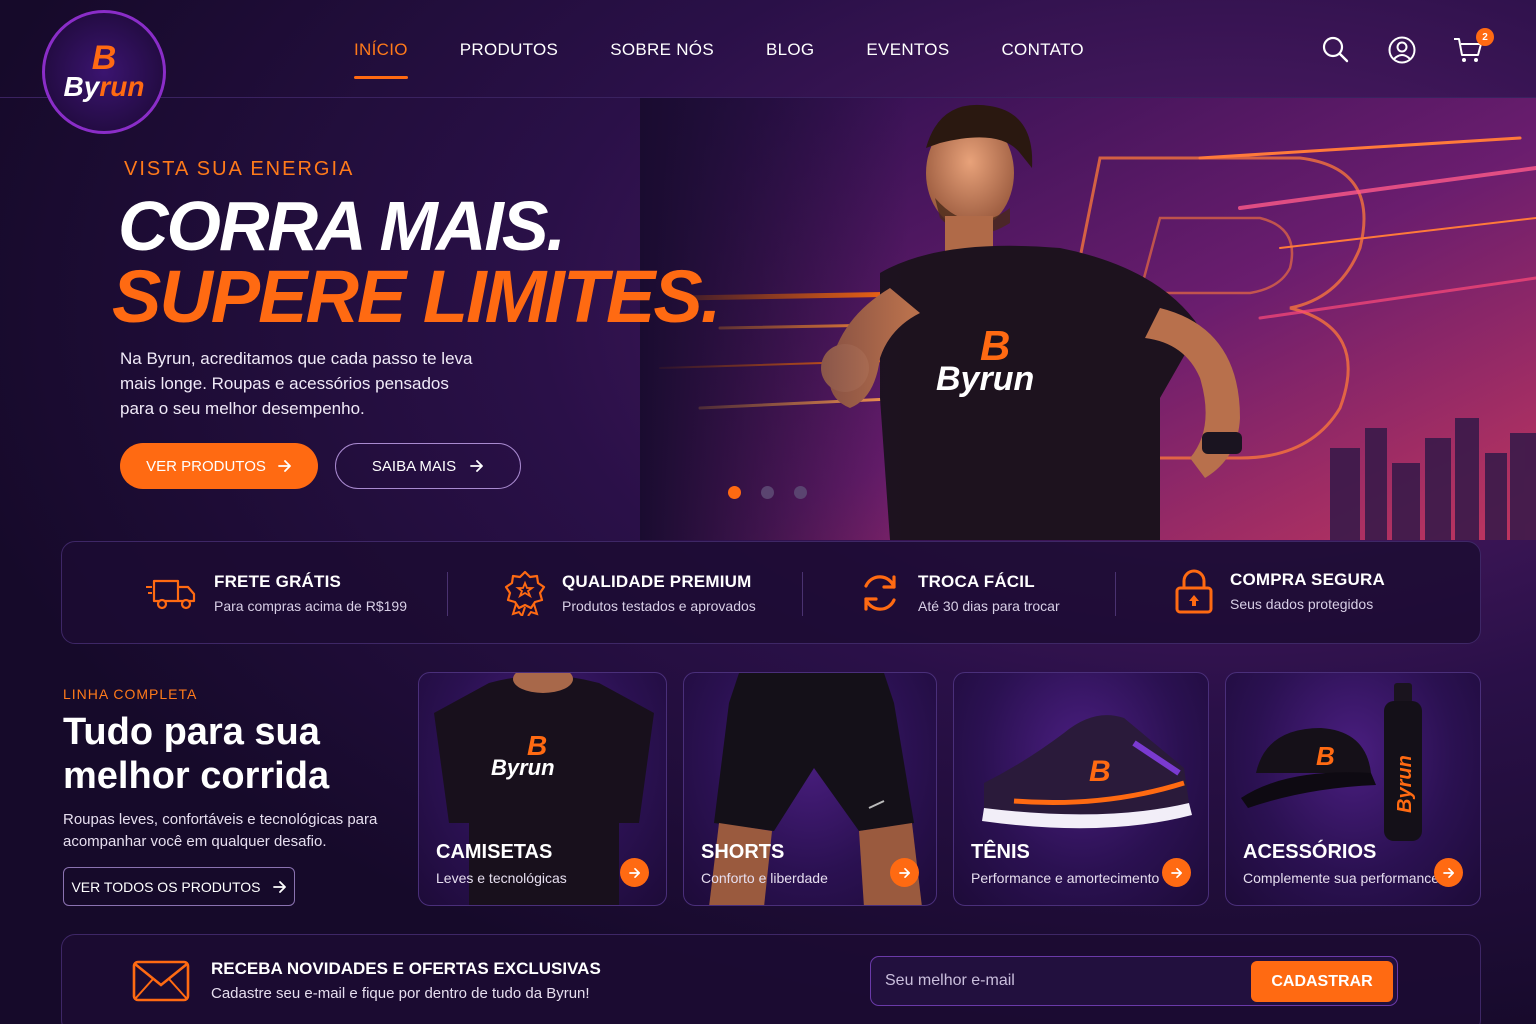  I want to click on feature-secure-purchase: COMPRA SEGURA Seus dados protegidos, so click(1279, 591).